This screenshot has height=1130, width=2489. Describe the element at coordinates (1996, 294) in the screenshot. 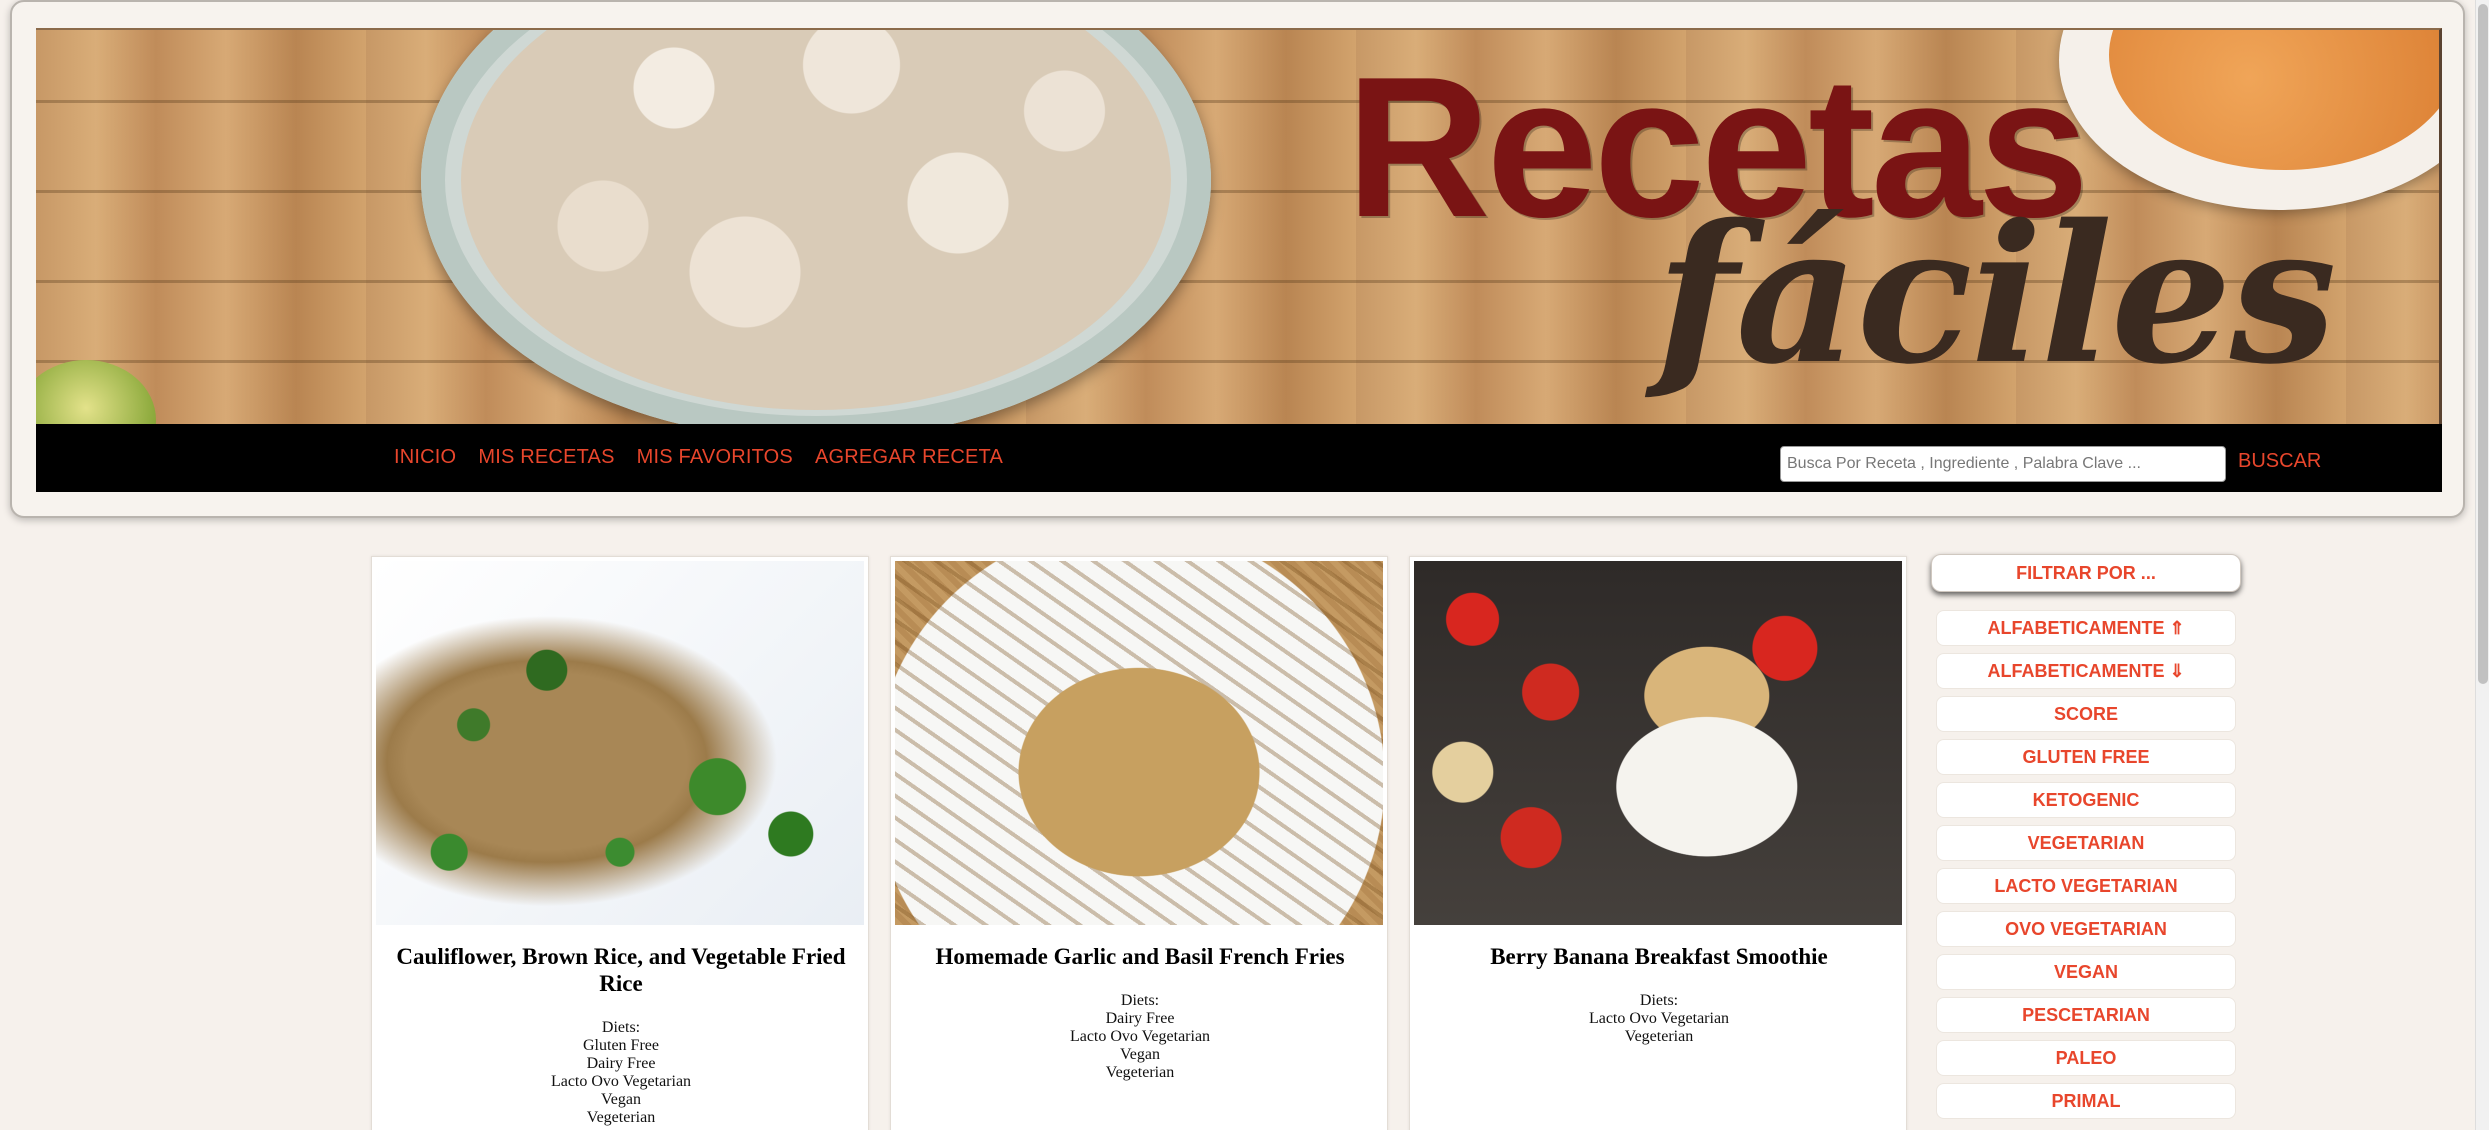

I see `banner-title-faciles: fáciles` at that location.